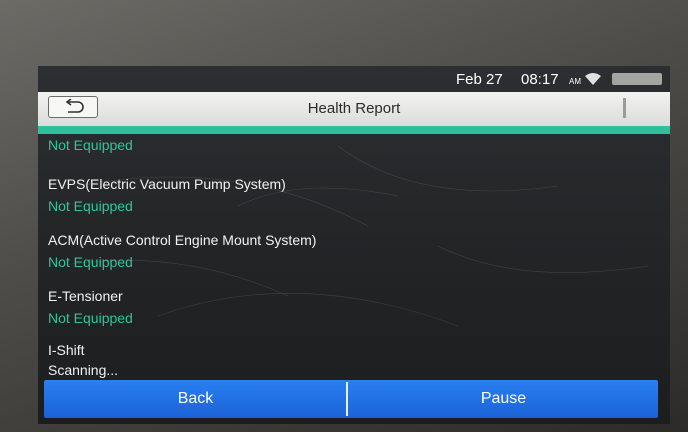 The image size is (688, 432). I want to click on status-date: Feb 27, so click(479, 79).